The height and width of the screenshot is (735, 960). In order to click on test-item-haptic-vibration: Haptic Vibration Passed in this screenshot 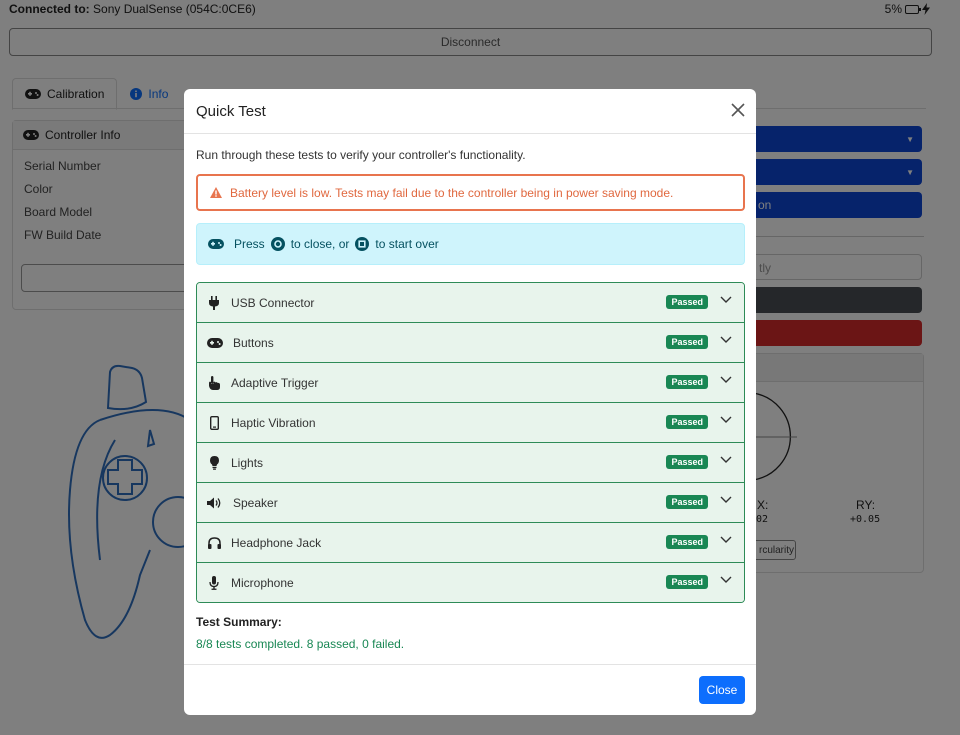, I will do `click(470, 423)`.